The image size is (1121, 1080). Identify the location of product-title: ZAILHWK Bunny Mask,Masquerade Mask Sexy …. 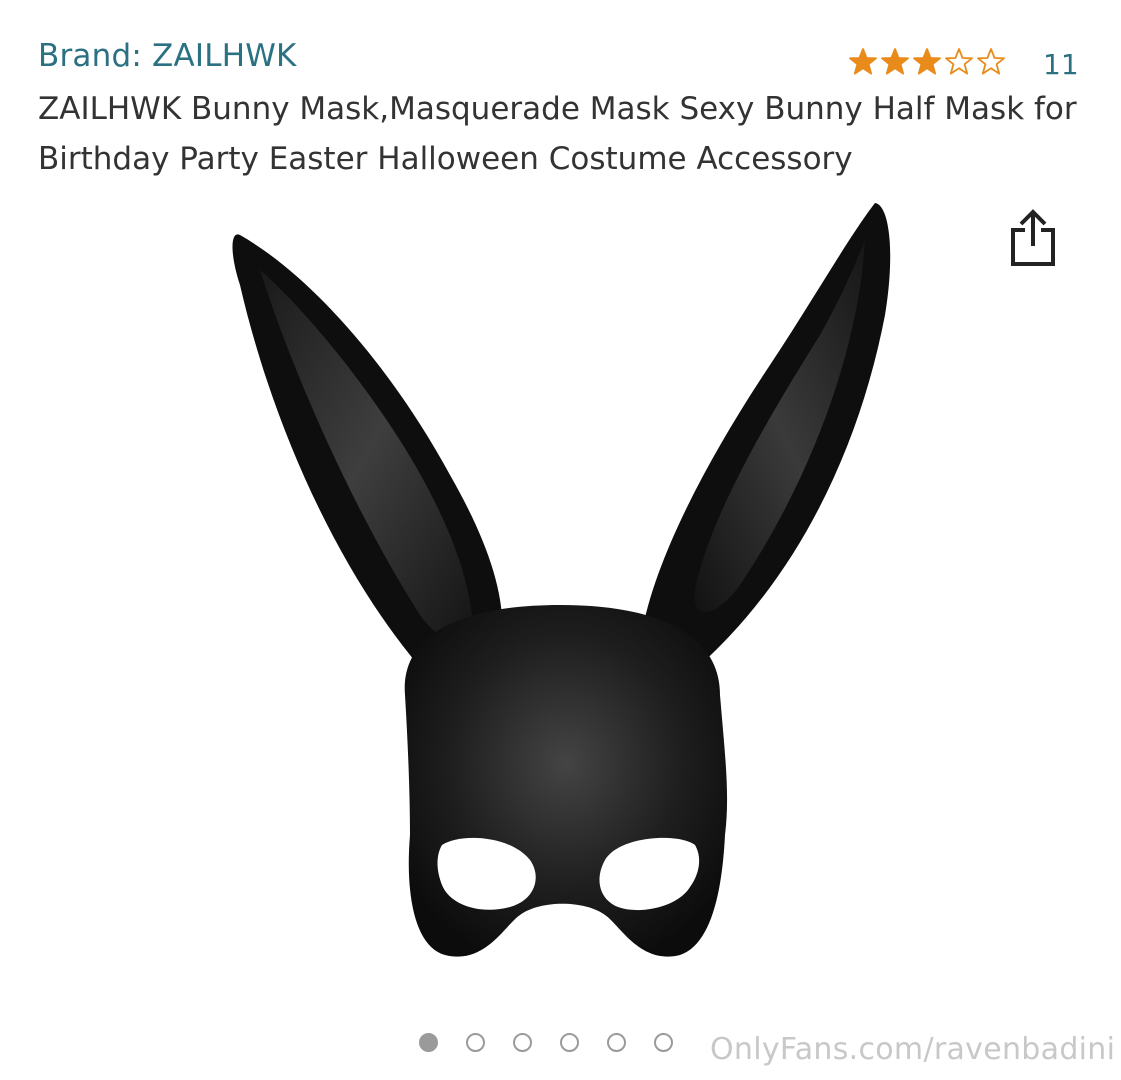
(557, 134).